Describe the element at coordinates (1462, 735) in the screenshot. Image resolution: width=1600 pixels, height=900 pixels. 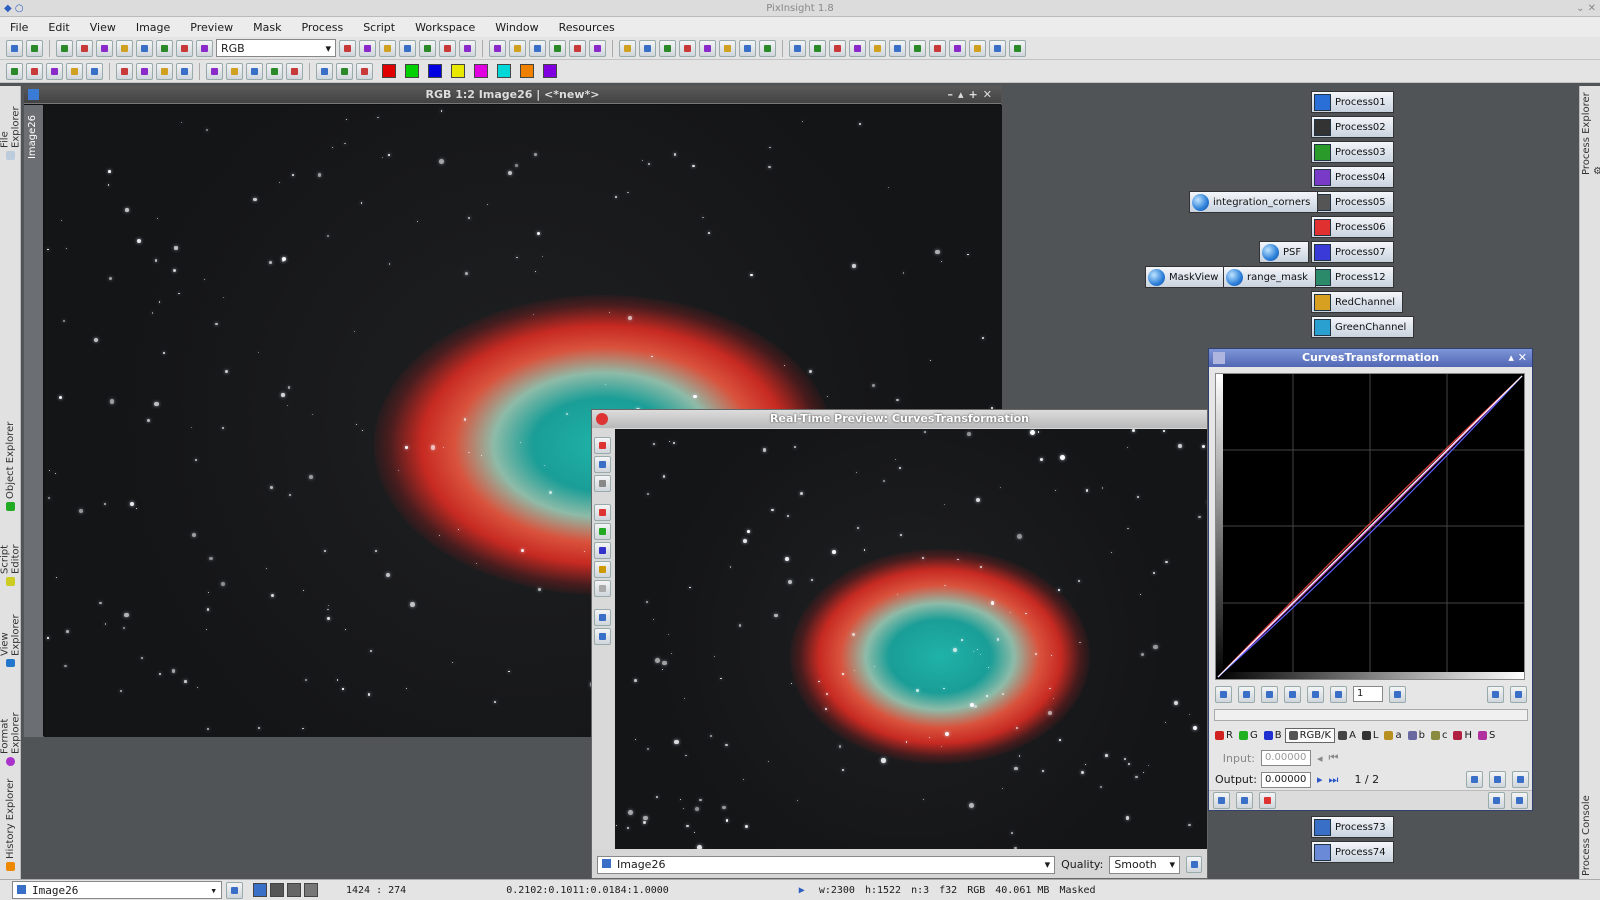
I see `channel-h-button: H` at that location.